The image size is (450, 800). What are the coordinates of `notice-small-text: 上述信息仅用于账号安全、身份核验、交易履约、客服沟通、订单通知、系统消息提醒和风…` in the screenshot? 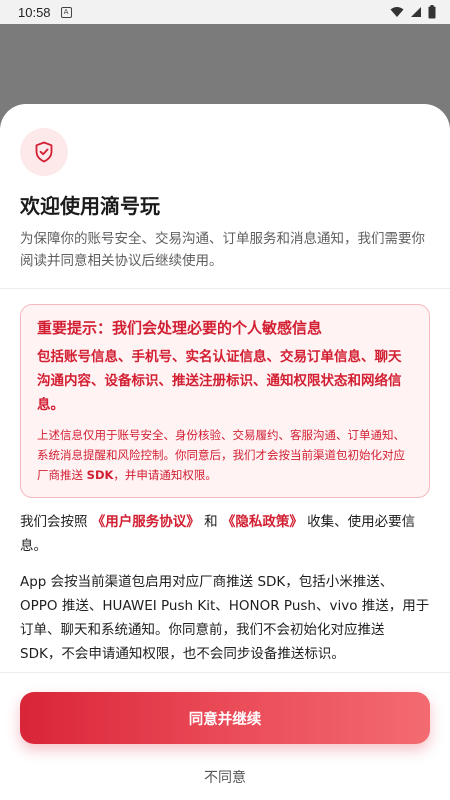 It's located at (225, 455).